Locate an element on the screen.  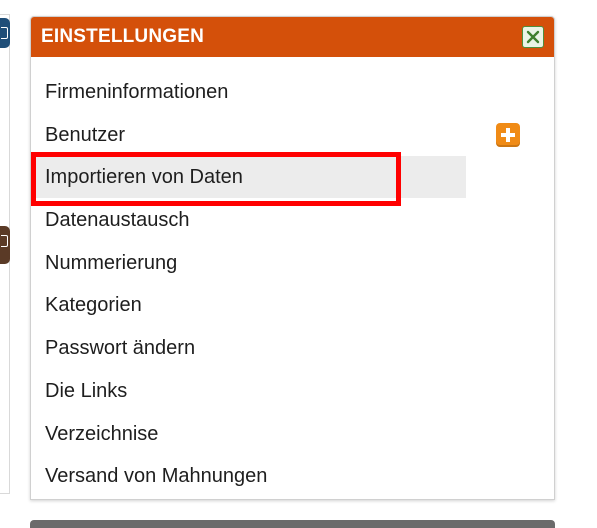
menu-item-label: Verzeichnise is located at coordinates (102, 433).